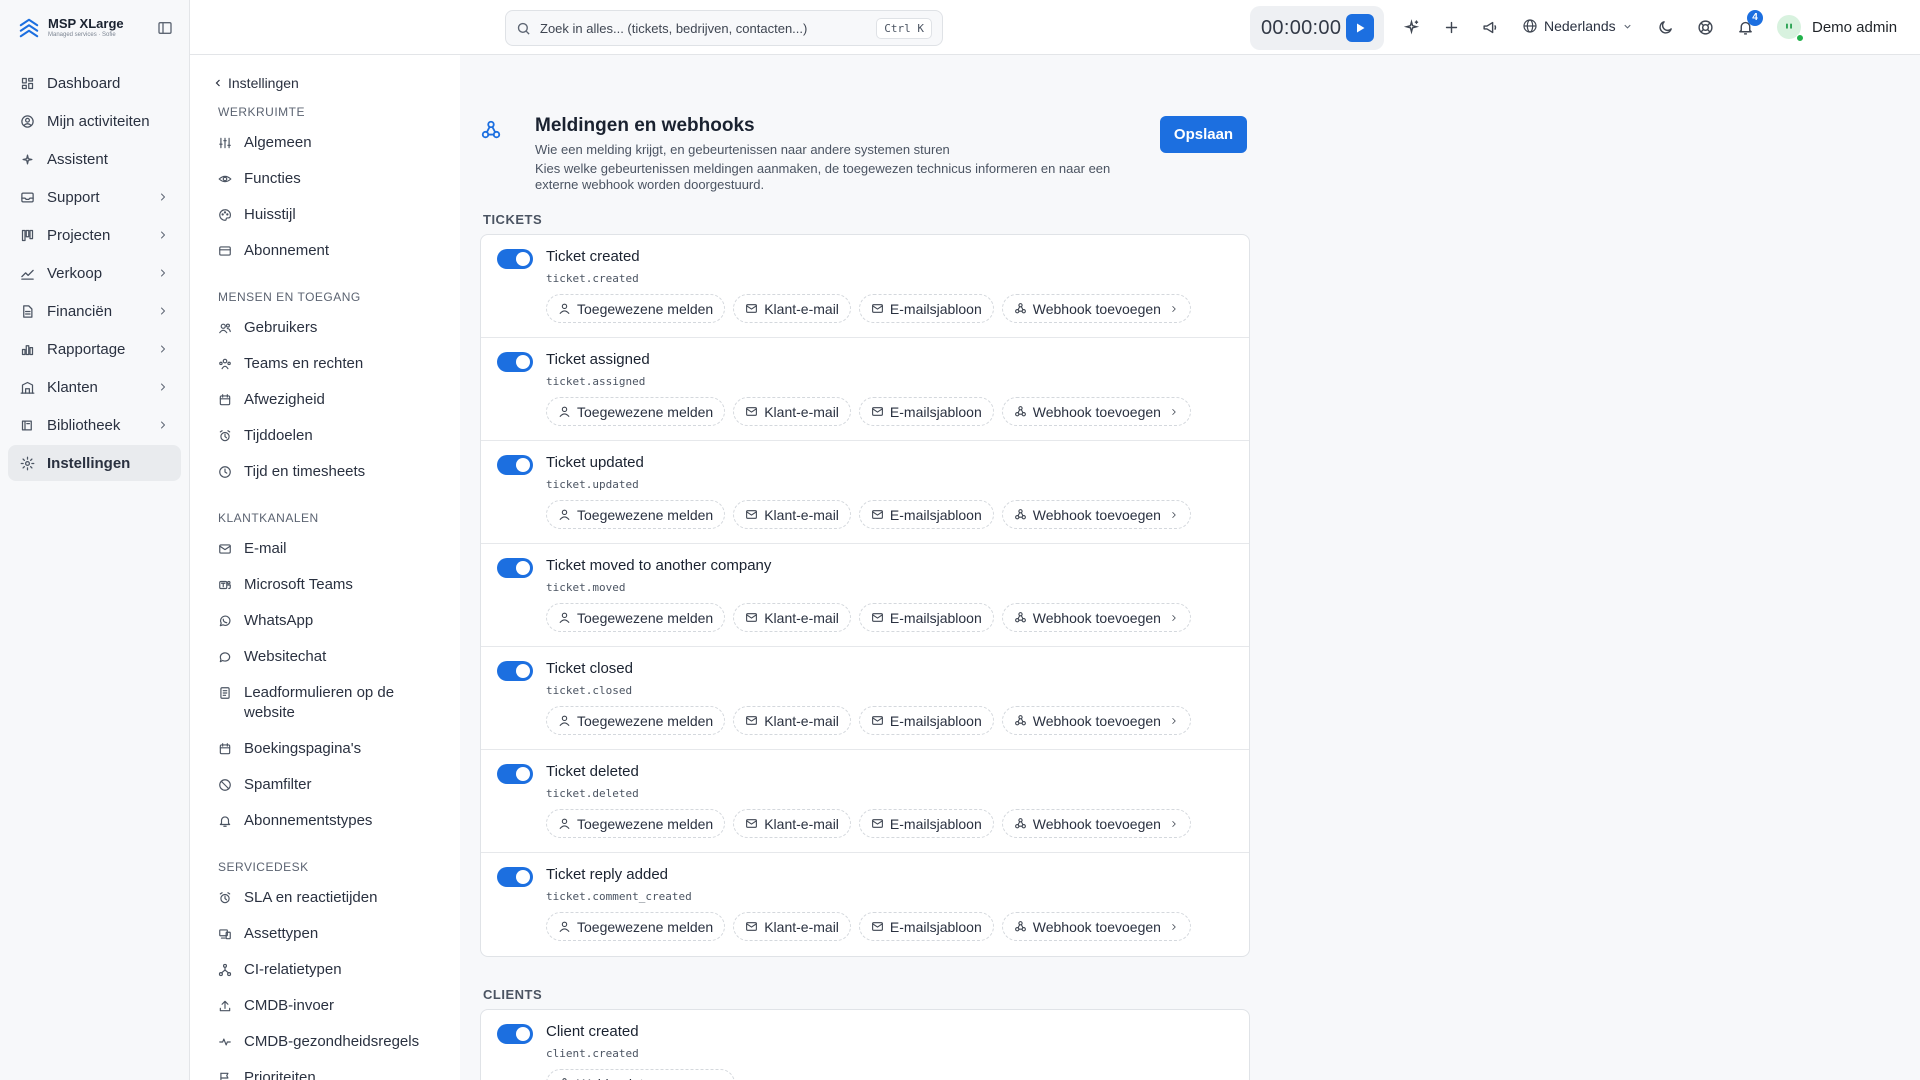 The height and width of the screenshot is (1080, 1920). Describe the element at coordinates (94, 83) in the screenshot. I see `sidebar-item-dashboard: Dashboard` at that location.